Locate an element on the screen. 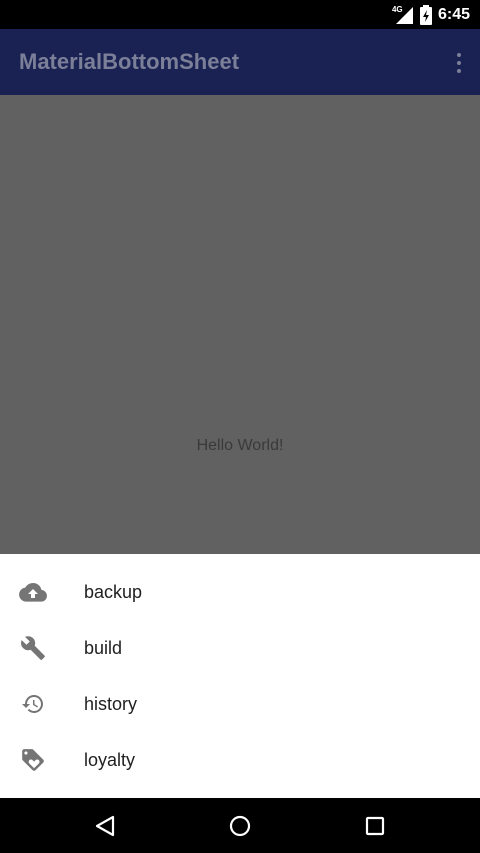 This screenshot has width=480, height=853. more-vert-icon is located at coordinates (459, 63).